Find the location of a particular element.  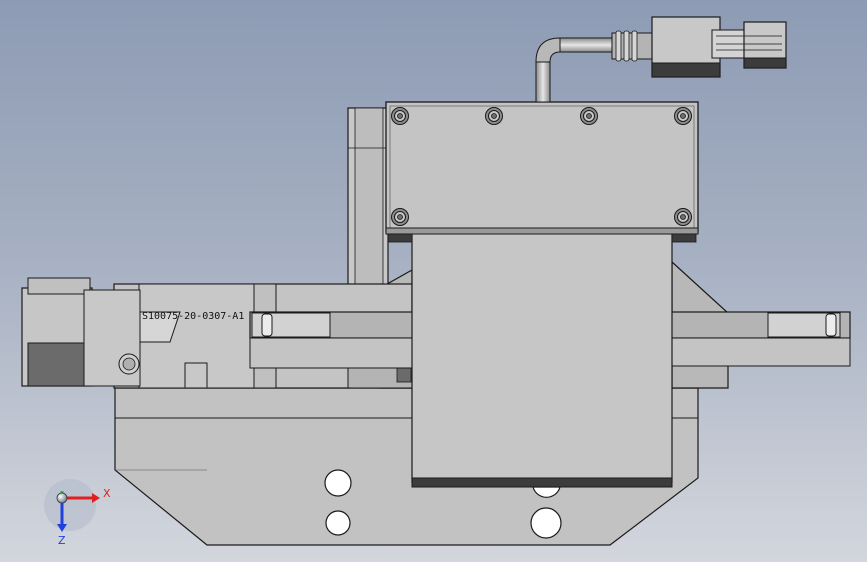

x-axis-arrowhead is located at coordinates (96, 498).